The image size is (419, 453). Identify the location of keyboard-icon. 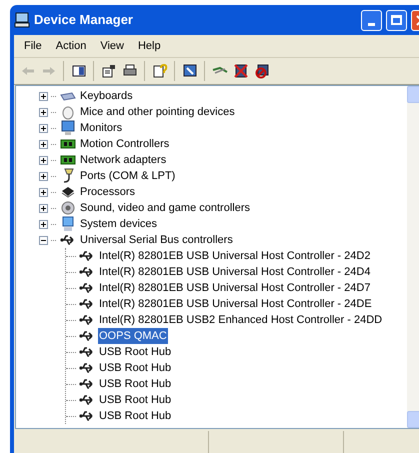
(68, 96).